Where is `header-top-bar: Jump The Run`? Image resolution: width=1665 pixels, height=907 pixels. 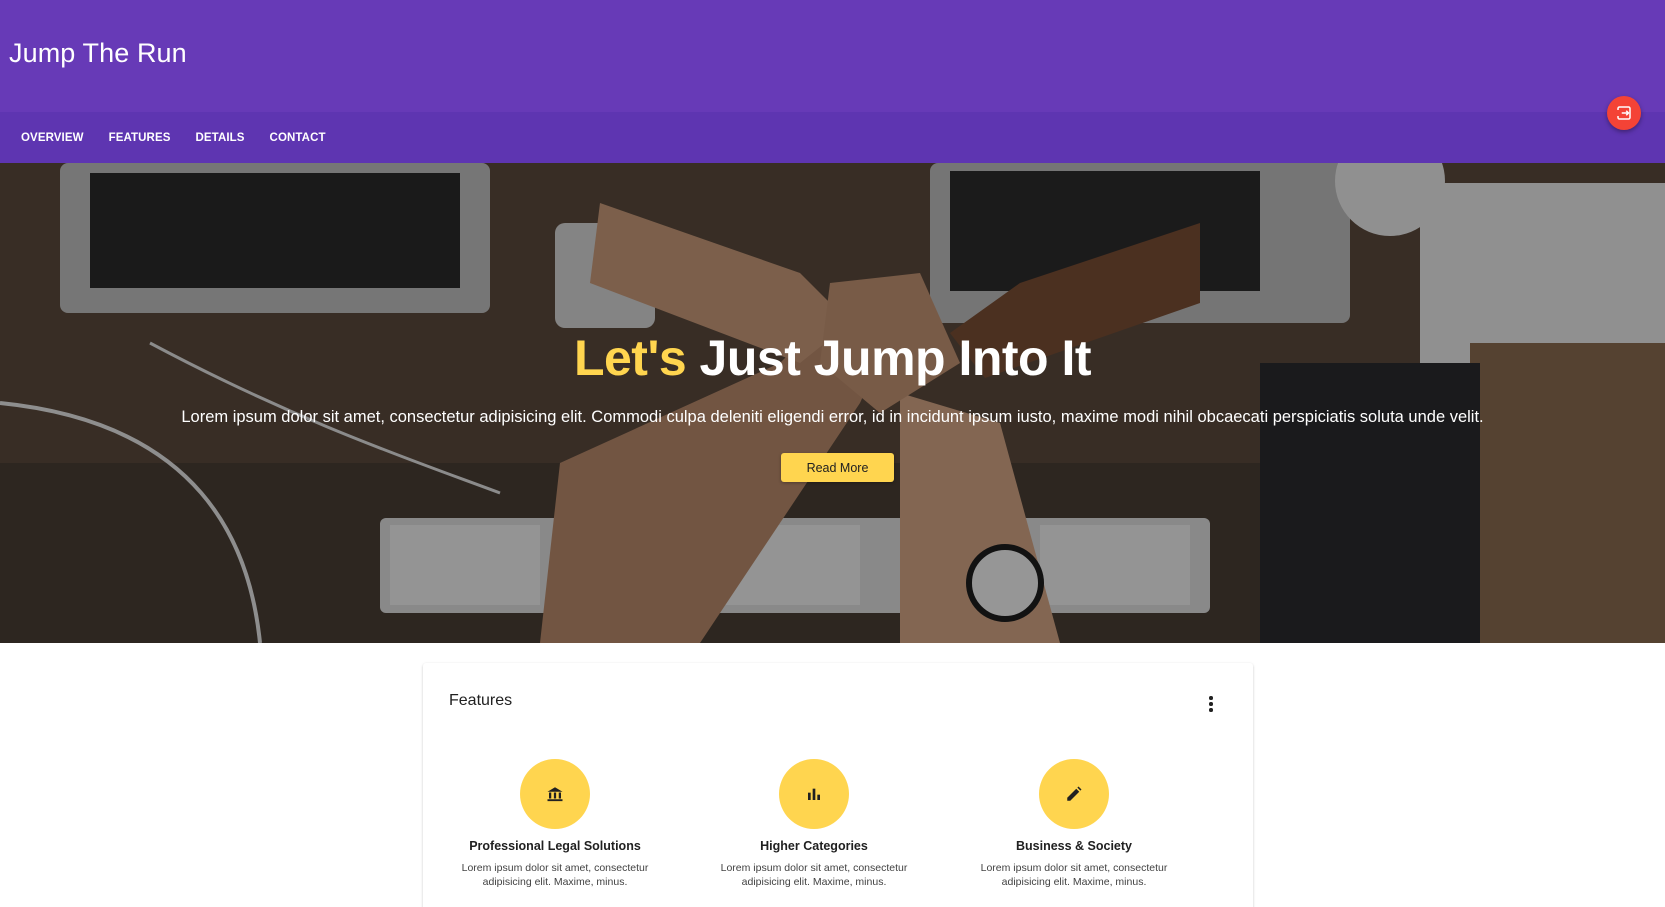 header-top-bar: Jump The Run is located at coordinates (832, 56).